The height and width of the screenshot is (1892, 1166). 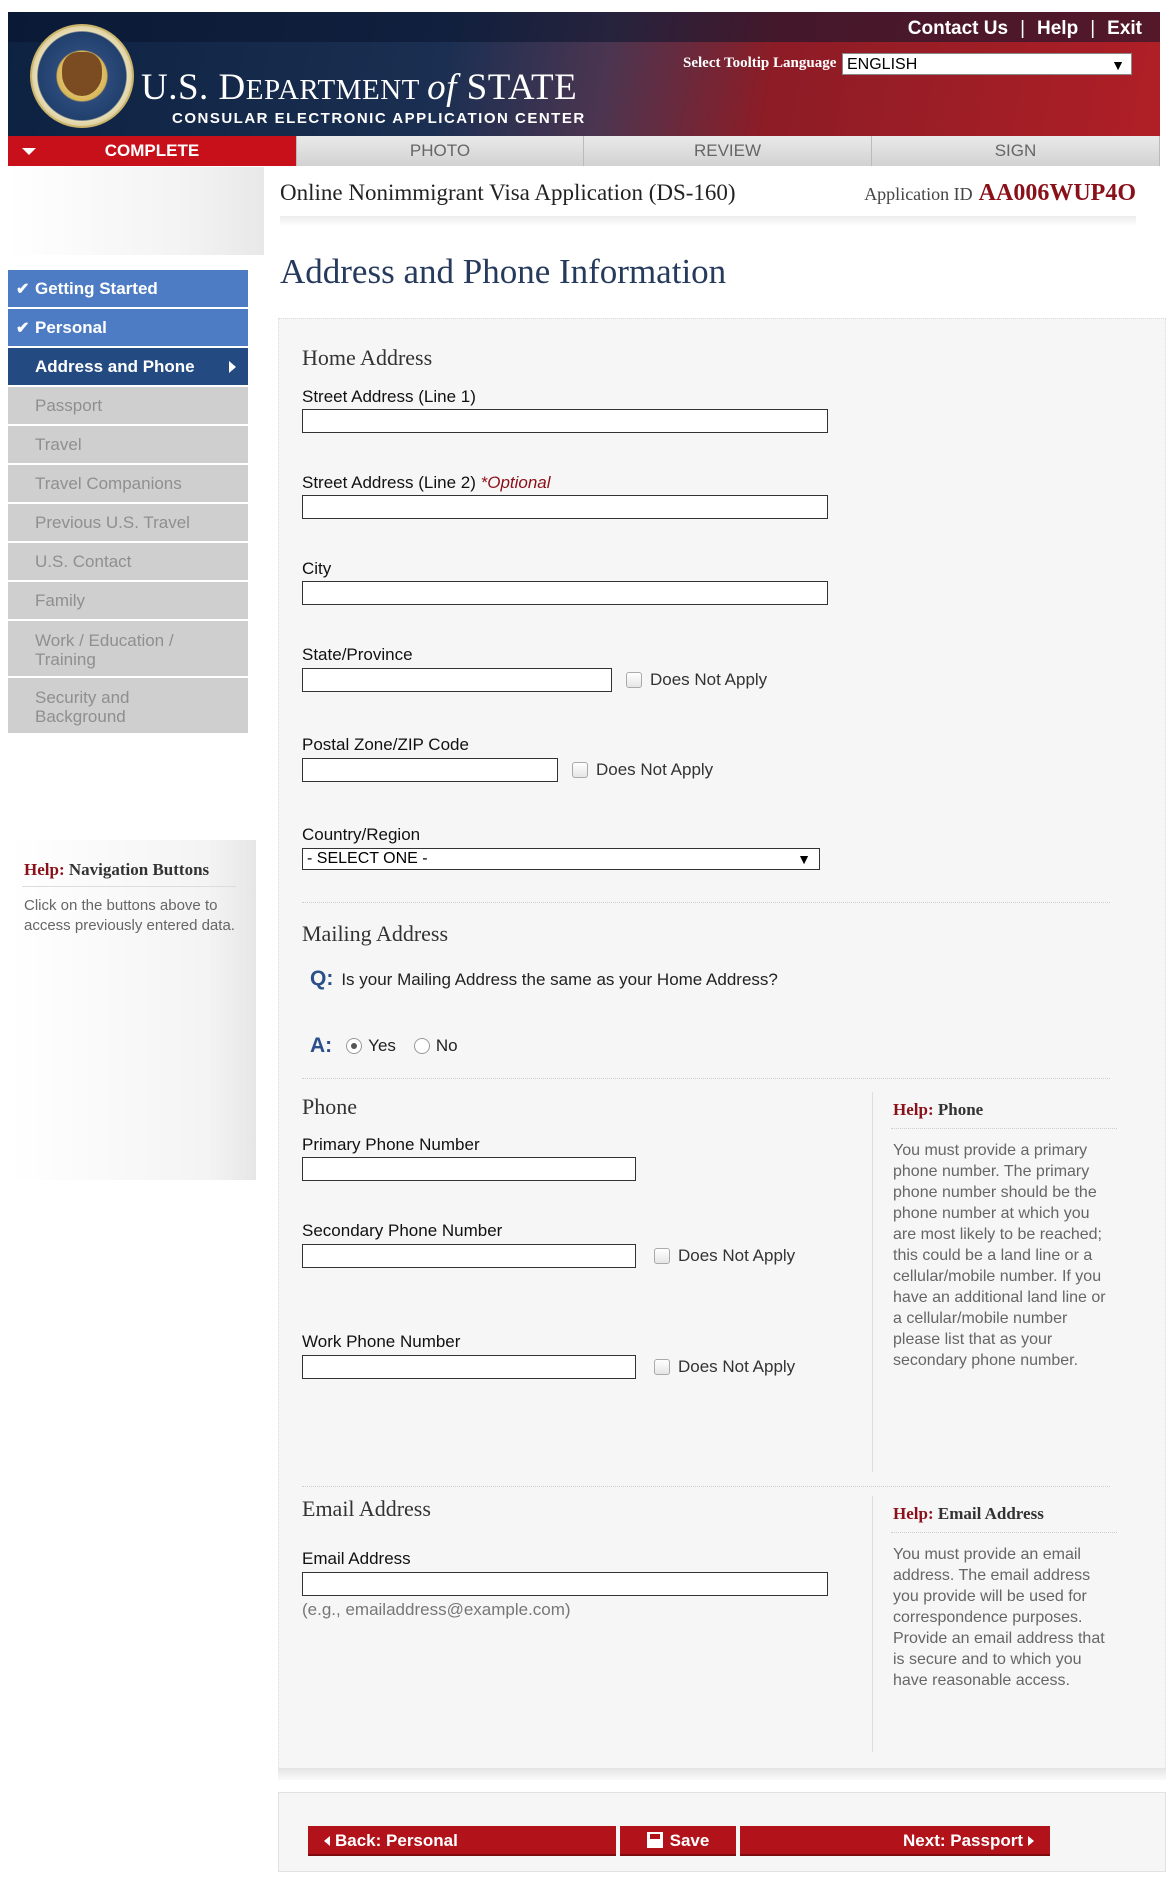 What do you see at coordinates (1057, 193) in the screenshot?
I see `application-id-value: AA006WUP4O` at bounding box center [1057, 193].